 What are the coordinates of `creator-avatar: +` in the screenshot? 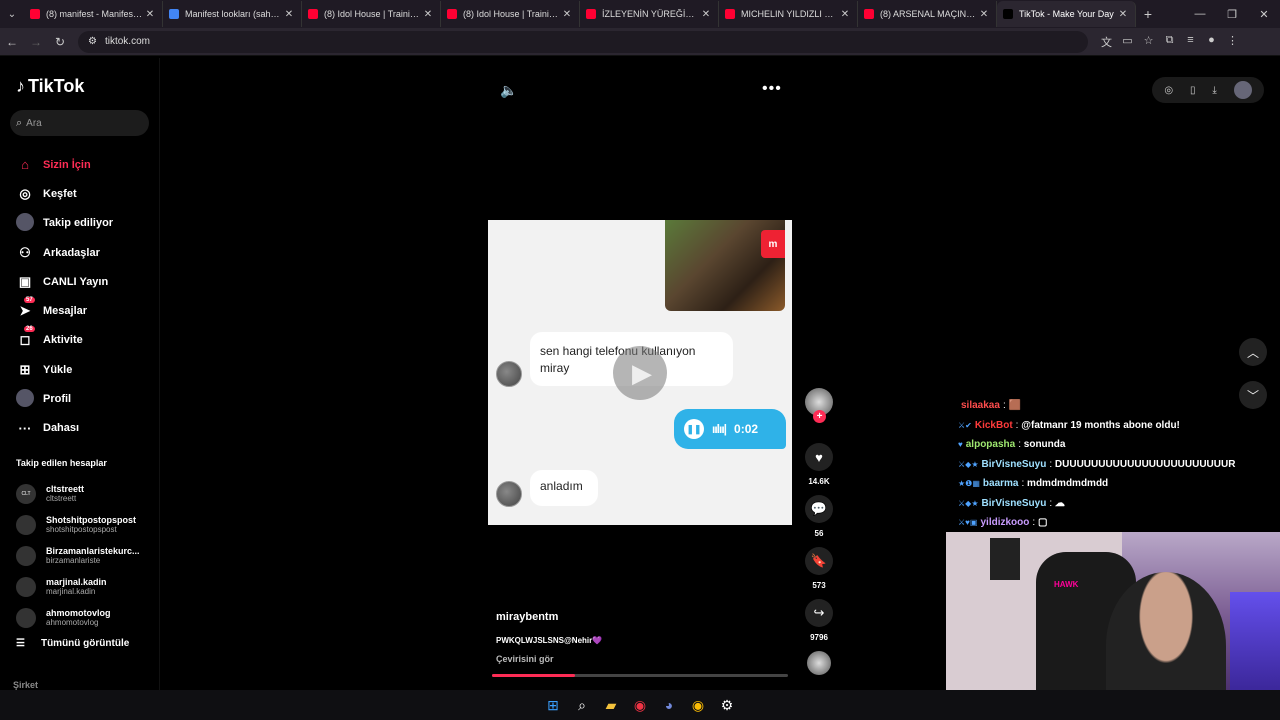 It's located at (819, 405).